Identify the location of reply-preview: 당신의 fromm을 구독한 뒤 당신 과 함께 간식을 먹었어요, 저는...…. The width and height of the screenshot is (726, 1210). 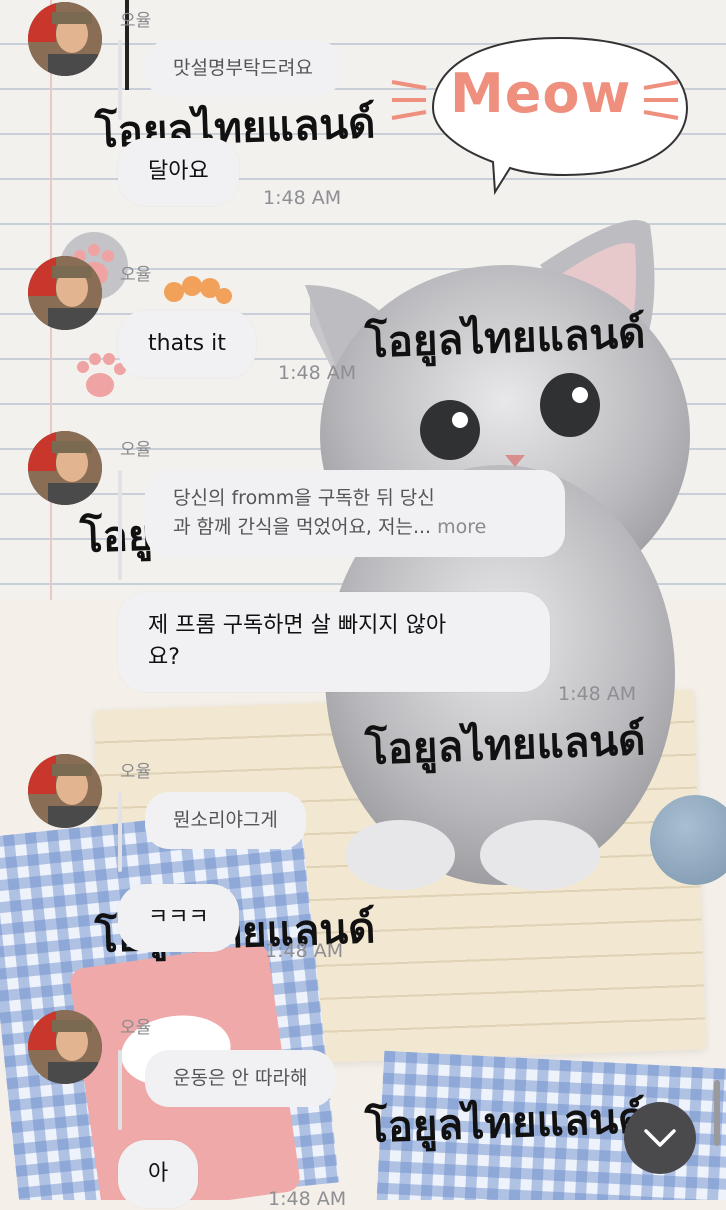
(355, 513).